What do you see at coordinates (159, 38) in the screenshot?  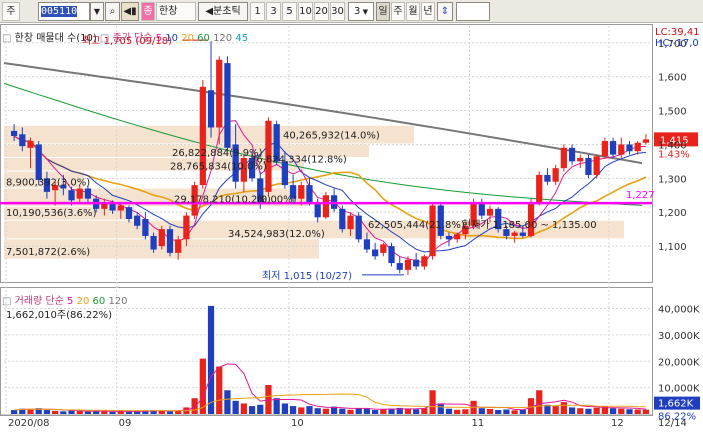 I see `ma5-legend: 5` at bounding box center [159, 38].